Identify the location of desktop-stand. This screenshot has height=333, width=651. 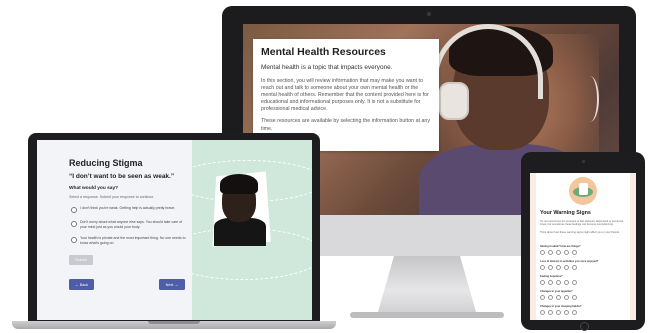
(427, 285).